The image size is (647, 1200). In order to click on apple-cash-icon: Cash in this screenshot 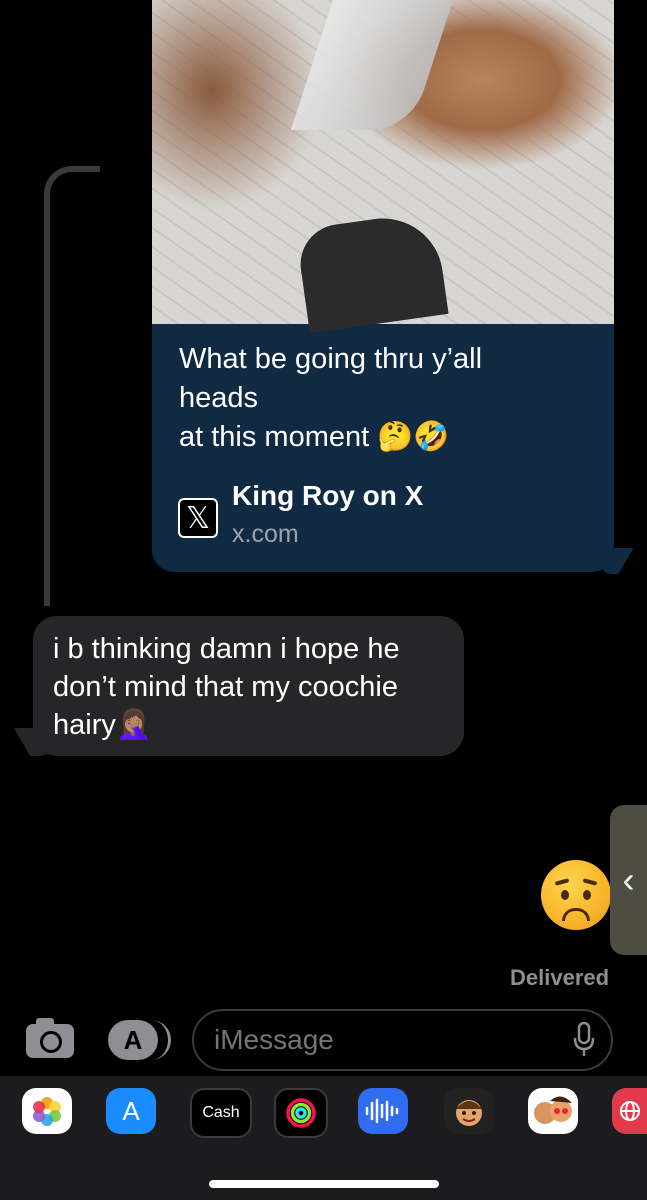, I will do `click(221, 1113)`.